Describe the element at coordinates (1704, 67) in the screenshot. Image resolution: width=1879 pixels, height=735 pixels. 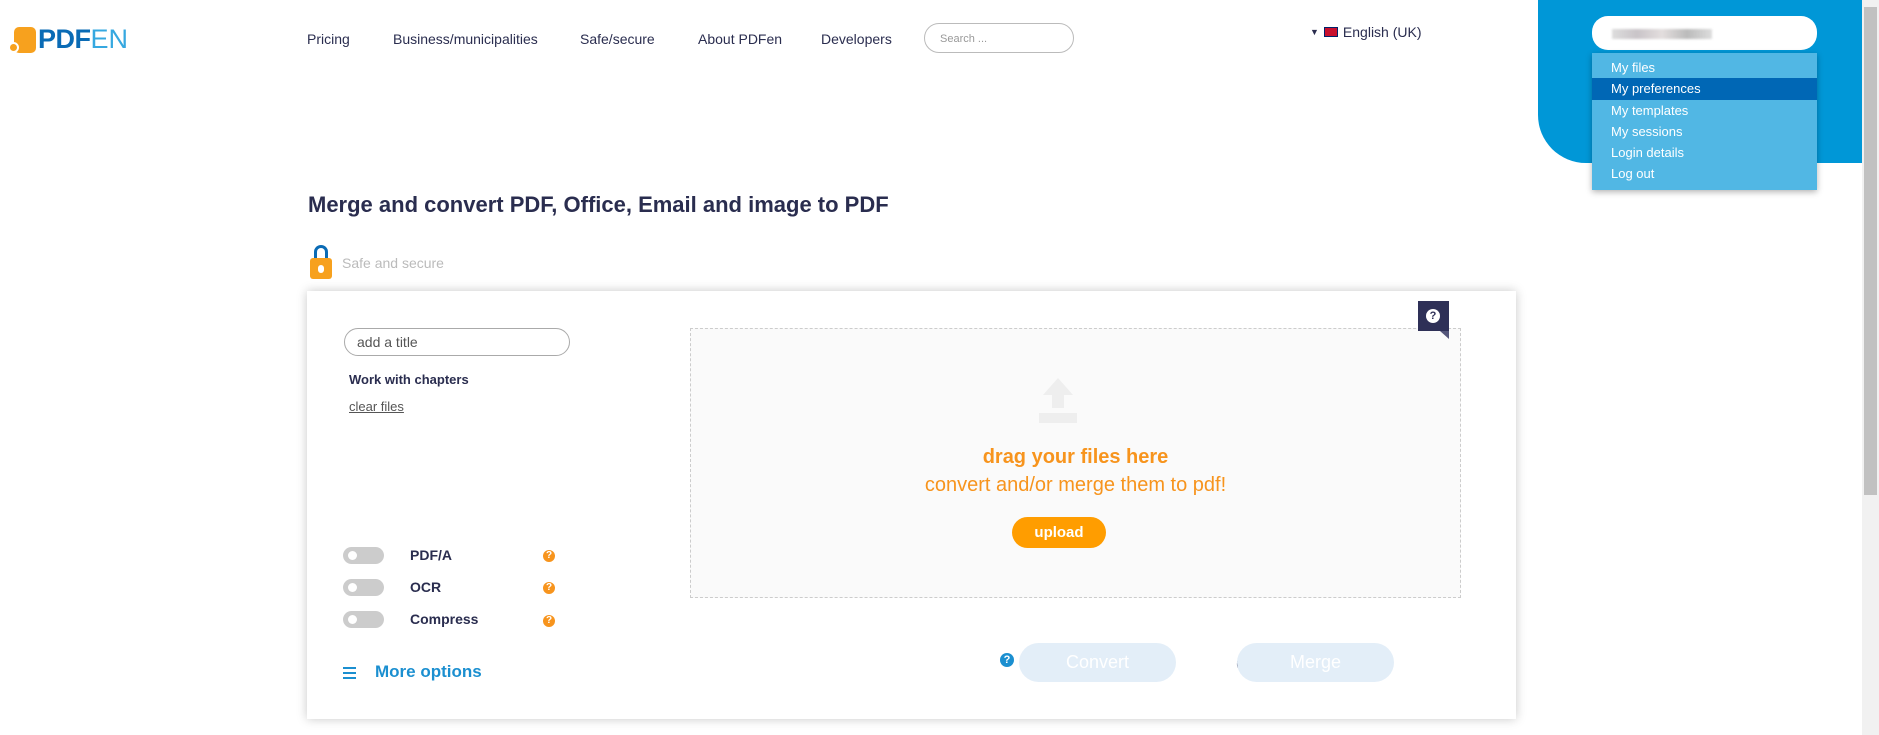
I see `menu-my-files: My files` at that location.